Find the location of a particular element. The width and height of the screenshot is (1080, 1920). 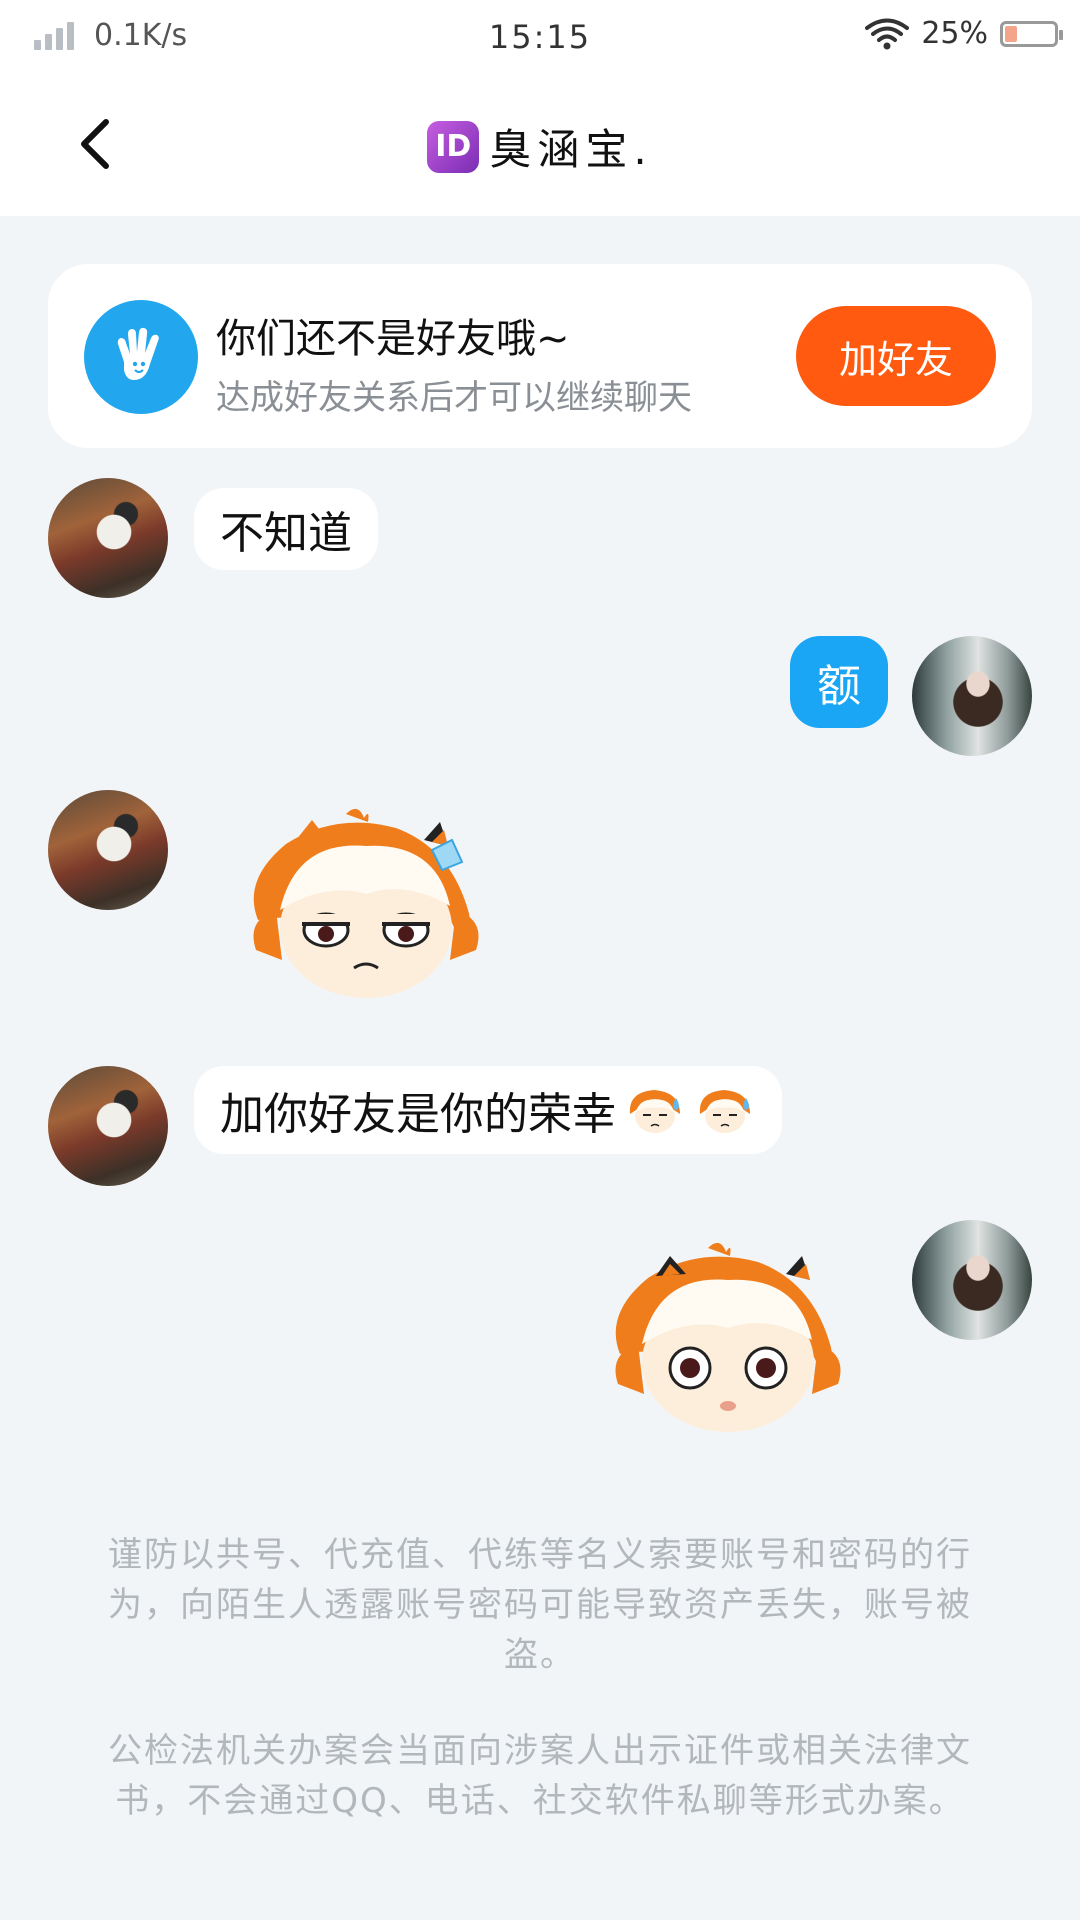

message-bubble-received: 加你好友是你的荣幸 is located at coordinates (488, 1110).